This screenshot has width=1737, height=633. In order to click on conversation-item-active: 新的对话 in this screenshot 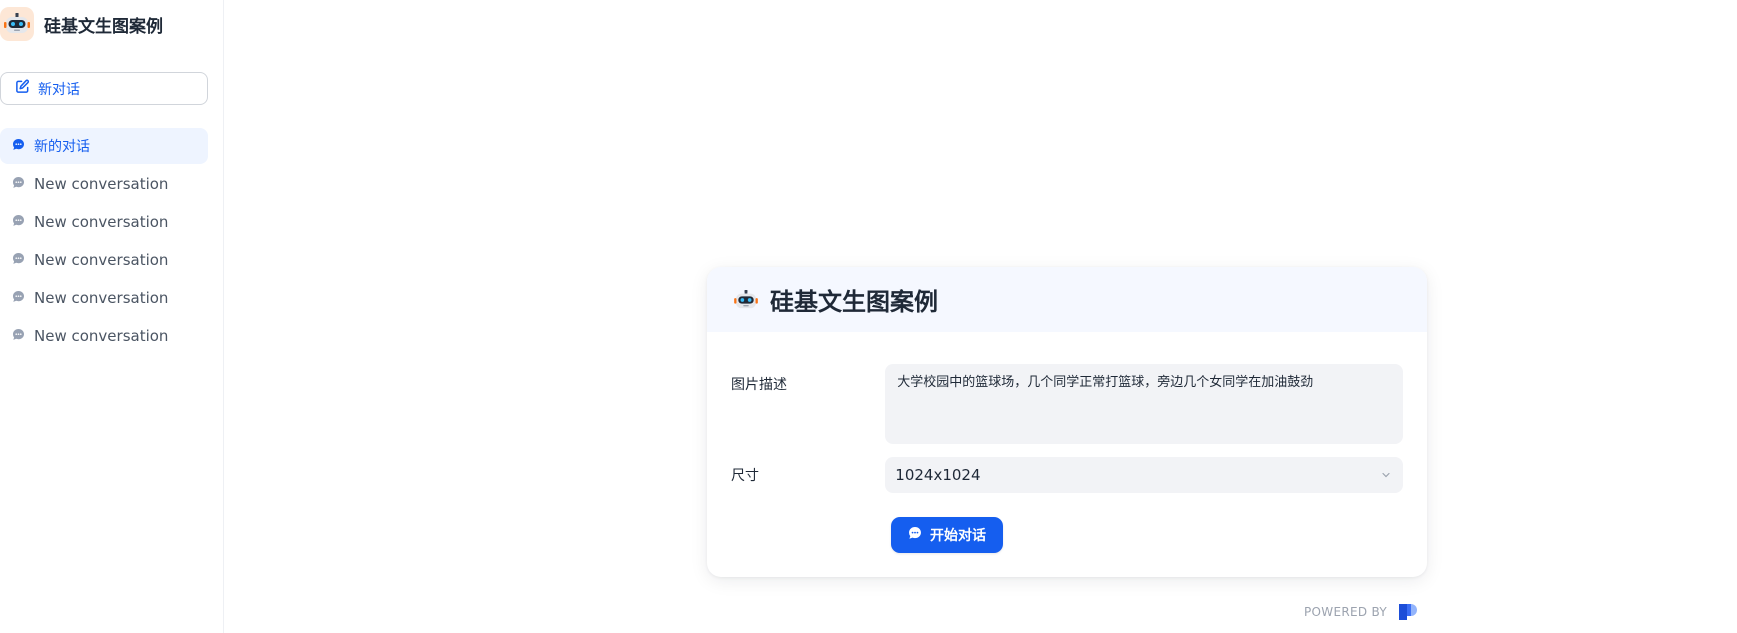, I will do `click(104, 146)`.